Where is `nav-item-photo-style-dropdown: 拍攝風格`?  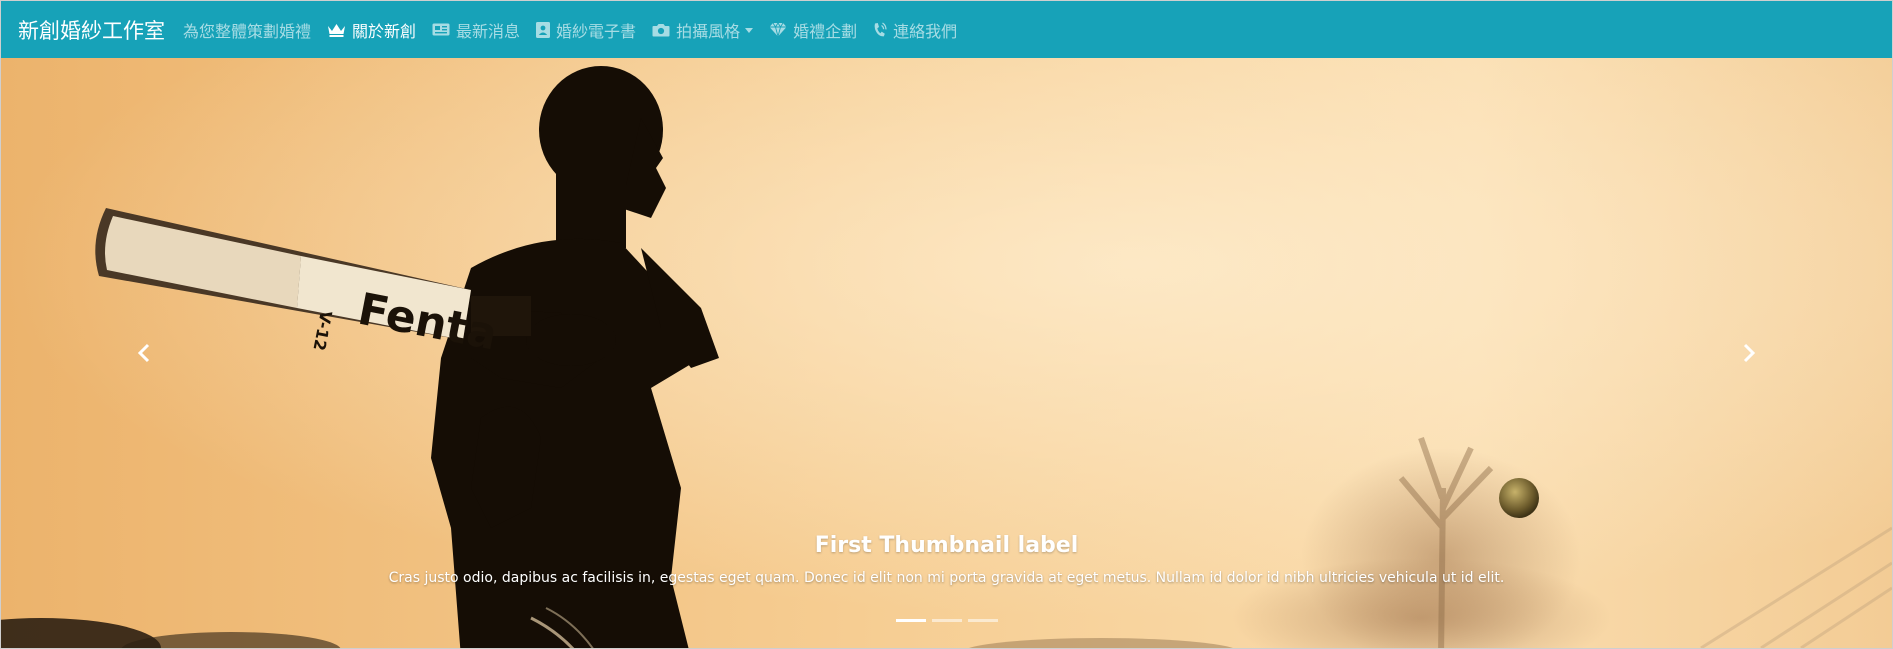
nav-item-photo-style-dropdown: 拍攝風格 is located at coordinates (703, 30).